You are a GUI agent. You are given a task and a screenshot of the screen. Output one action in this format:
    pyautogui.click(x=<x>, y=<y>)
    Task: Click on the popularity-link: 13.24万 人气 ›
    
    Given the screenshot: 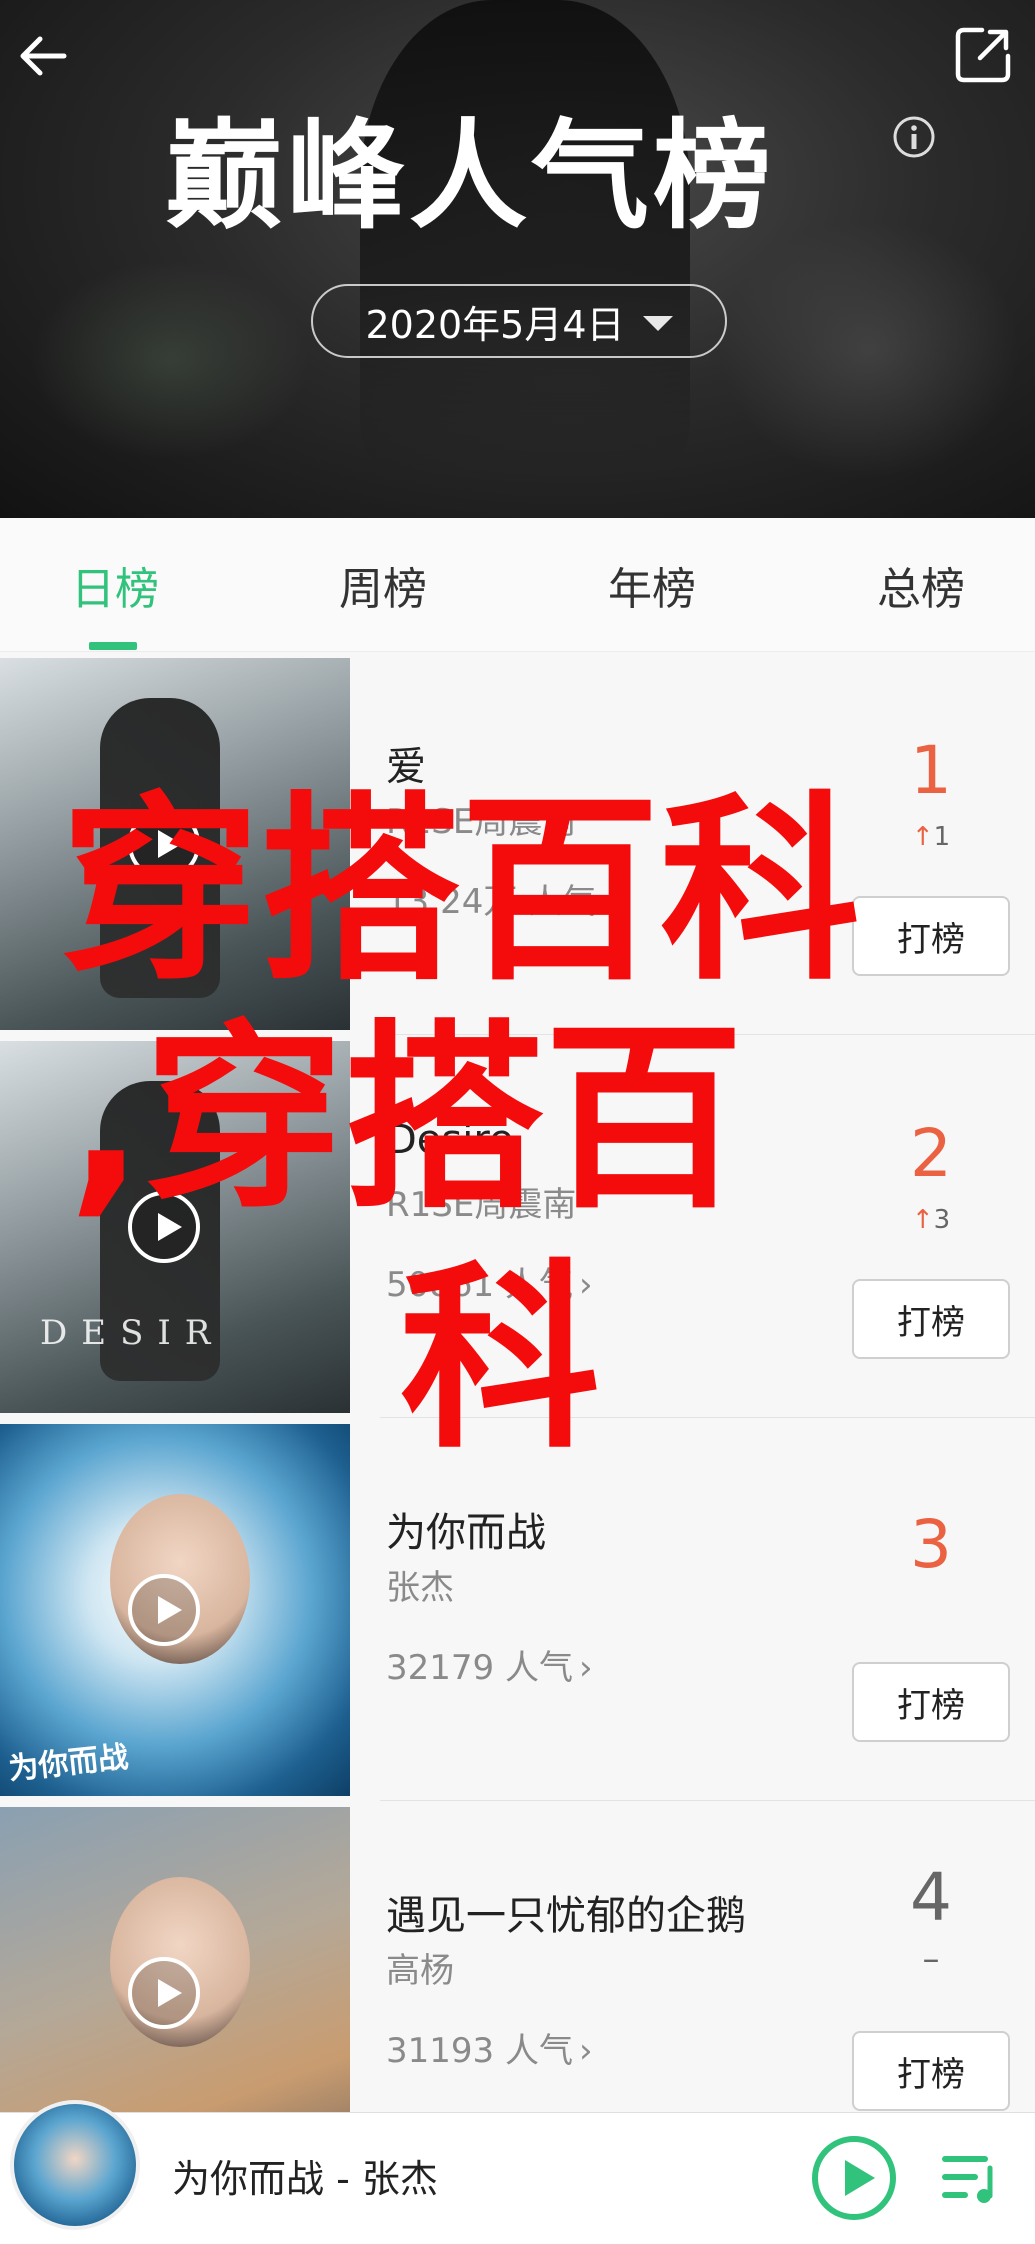 What is the action you would take?
    pyautogui.click(x=501, y=898)
    